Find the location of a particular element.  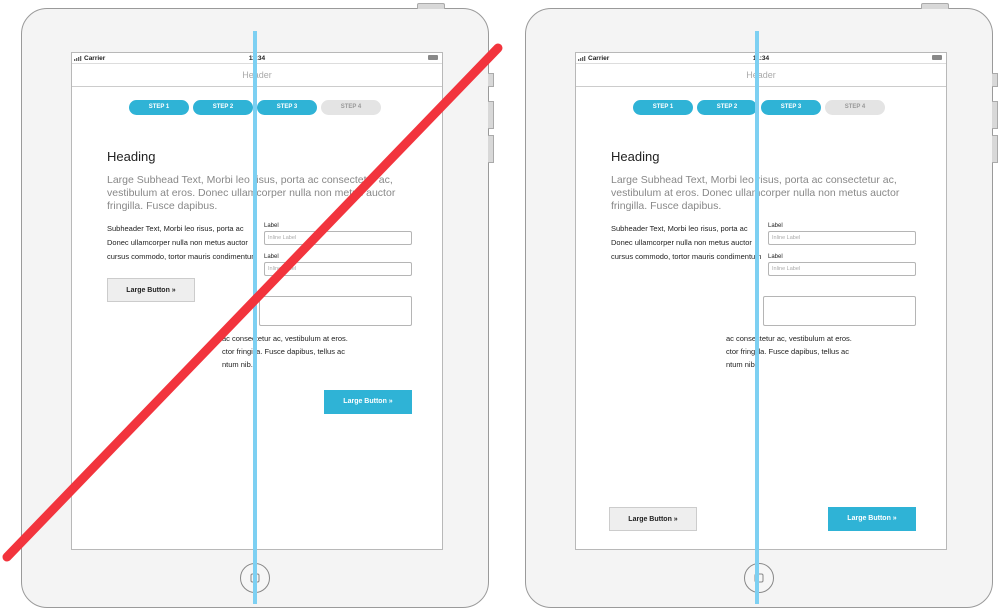

body-line: ctor fringilla. Fusce dapibus, tellus ac is located at coordinates (283, 351).